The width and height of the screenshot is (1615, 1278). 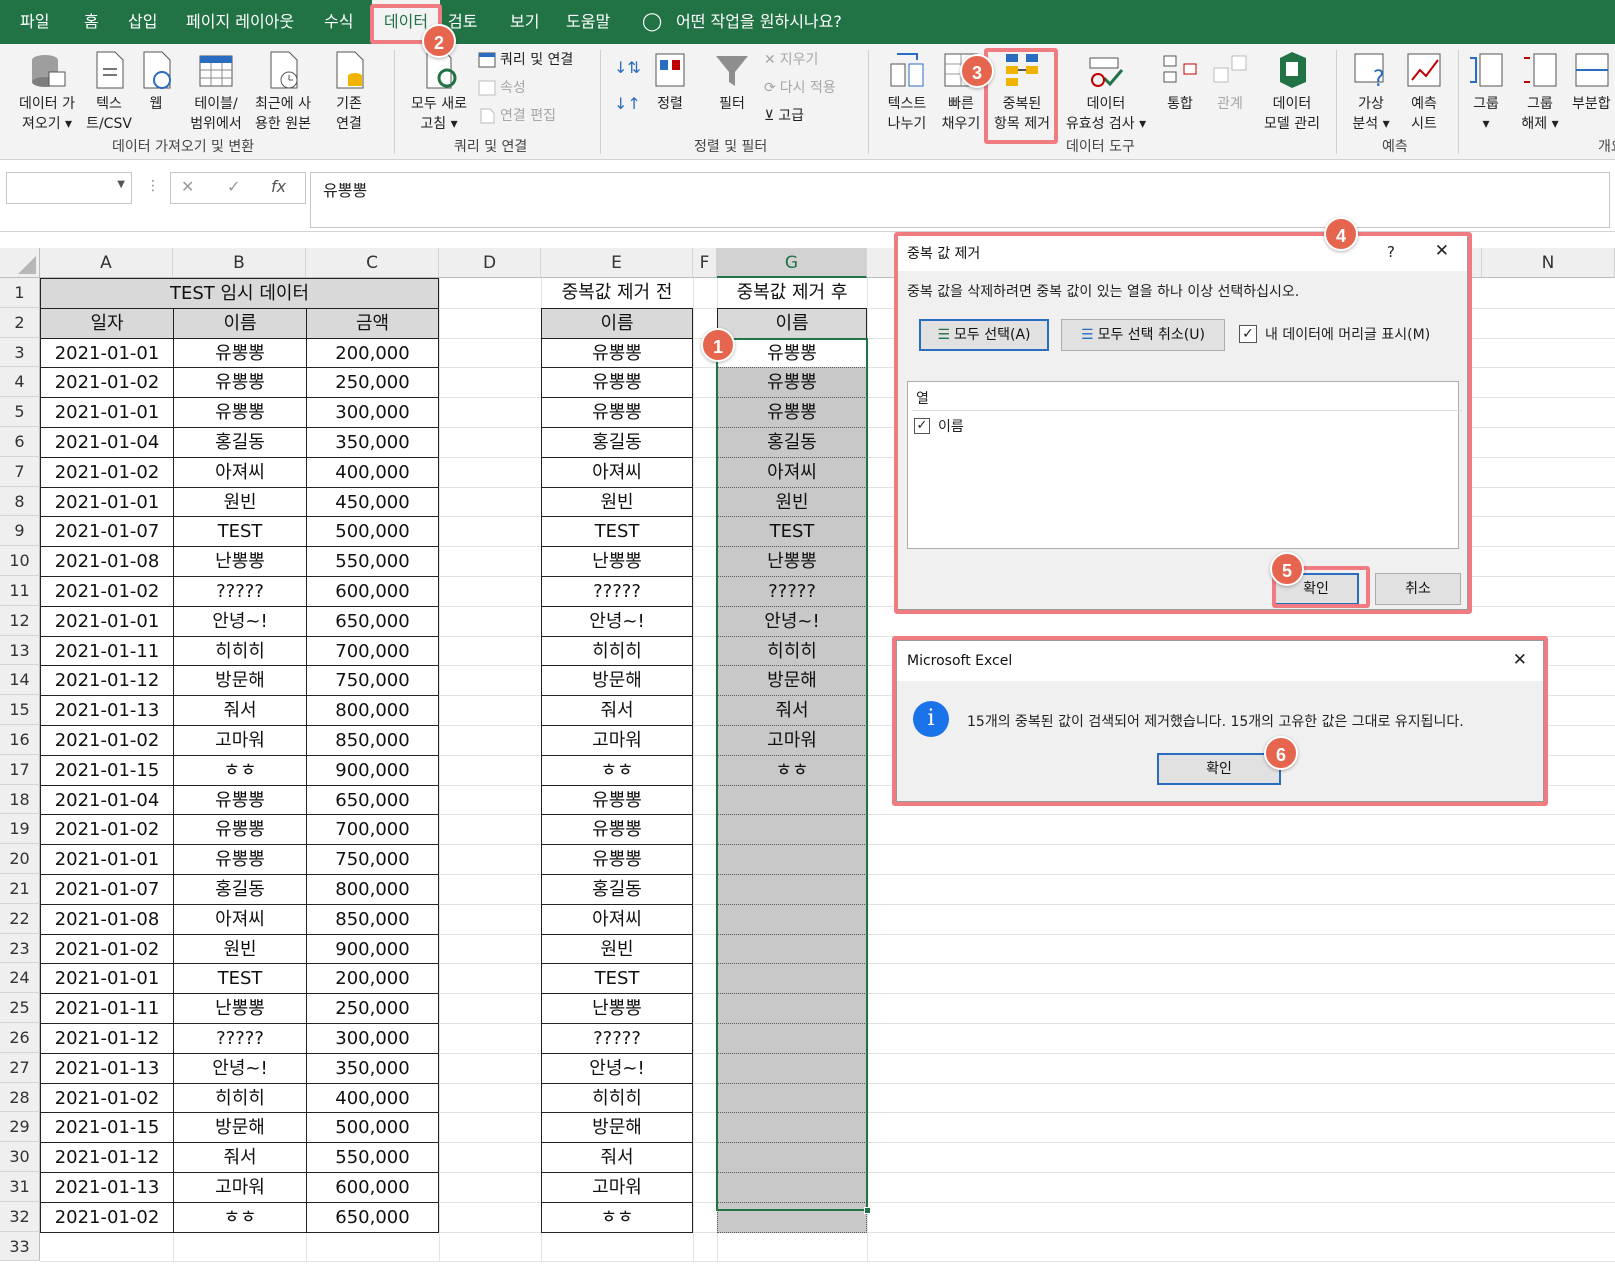 I want to click on cell-name-before: 줘서, so click(x=617, y=1157).